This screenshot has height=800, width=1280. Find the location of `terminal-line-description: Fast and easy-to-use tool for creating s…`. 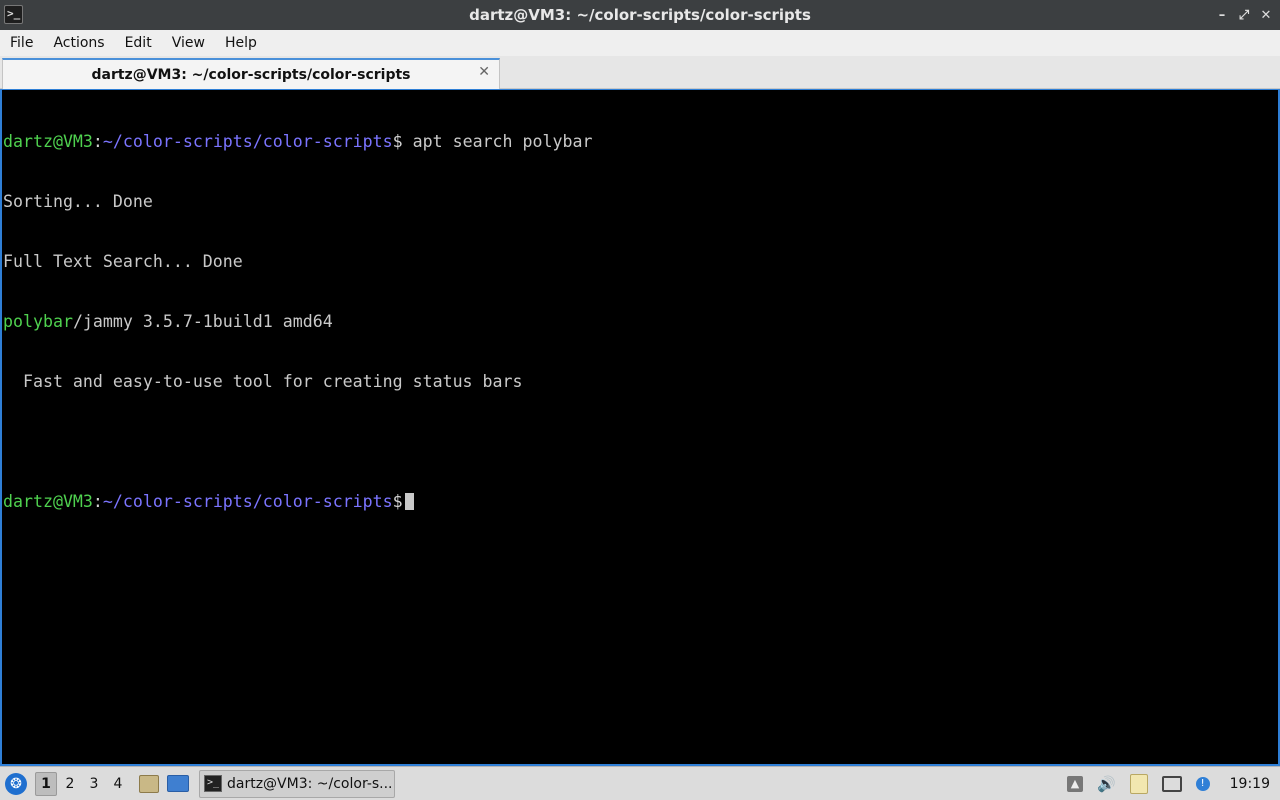

terminal-line-description: Fast and easy-to-use tool for creating s… is located at coordinates (263, 381).